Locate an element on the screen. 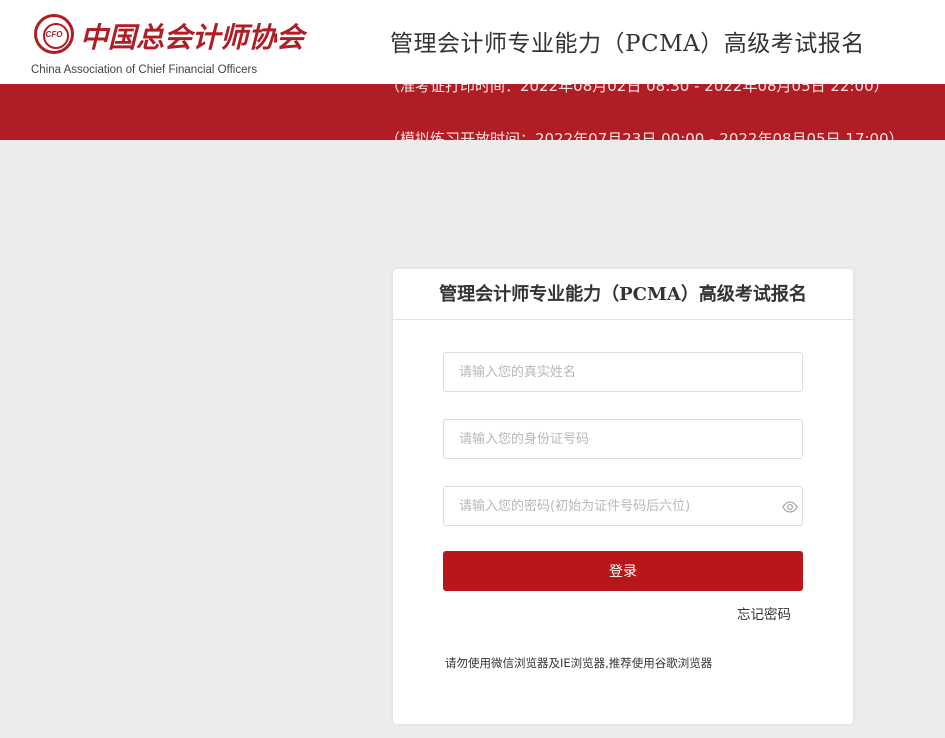  name-input is located at coordinates (623, 372).